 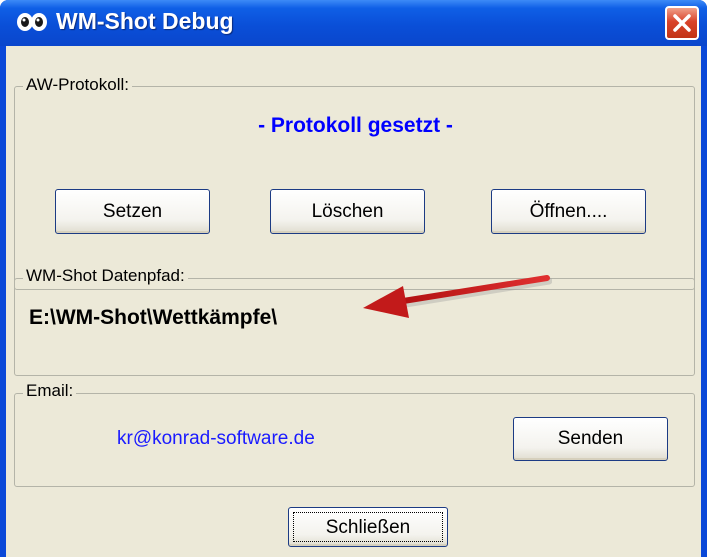 What do you see at coordinates (32, 22) in the screenshot?
I see `app-icon` at bounding box center [32, 22].